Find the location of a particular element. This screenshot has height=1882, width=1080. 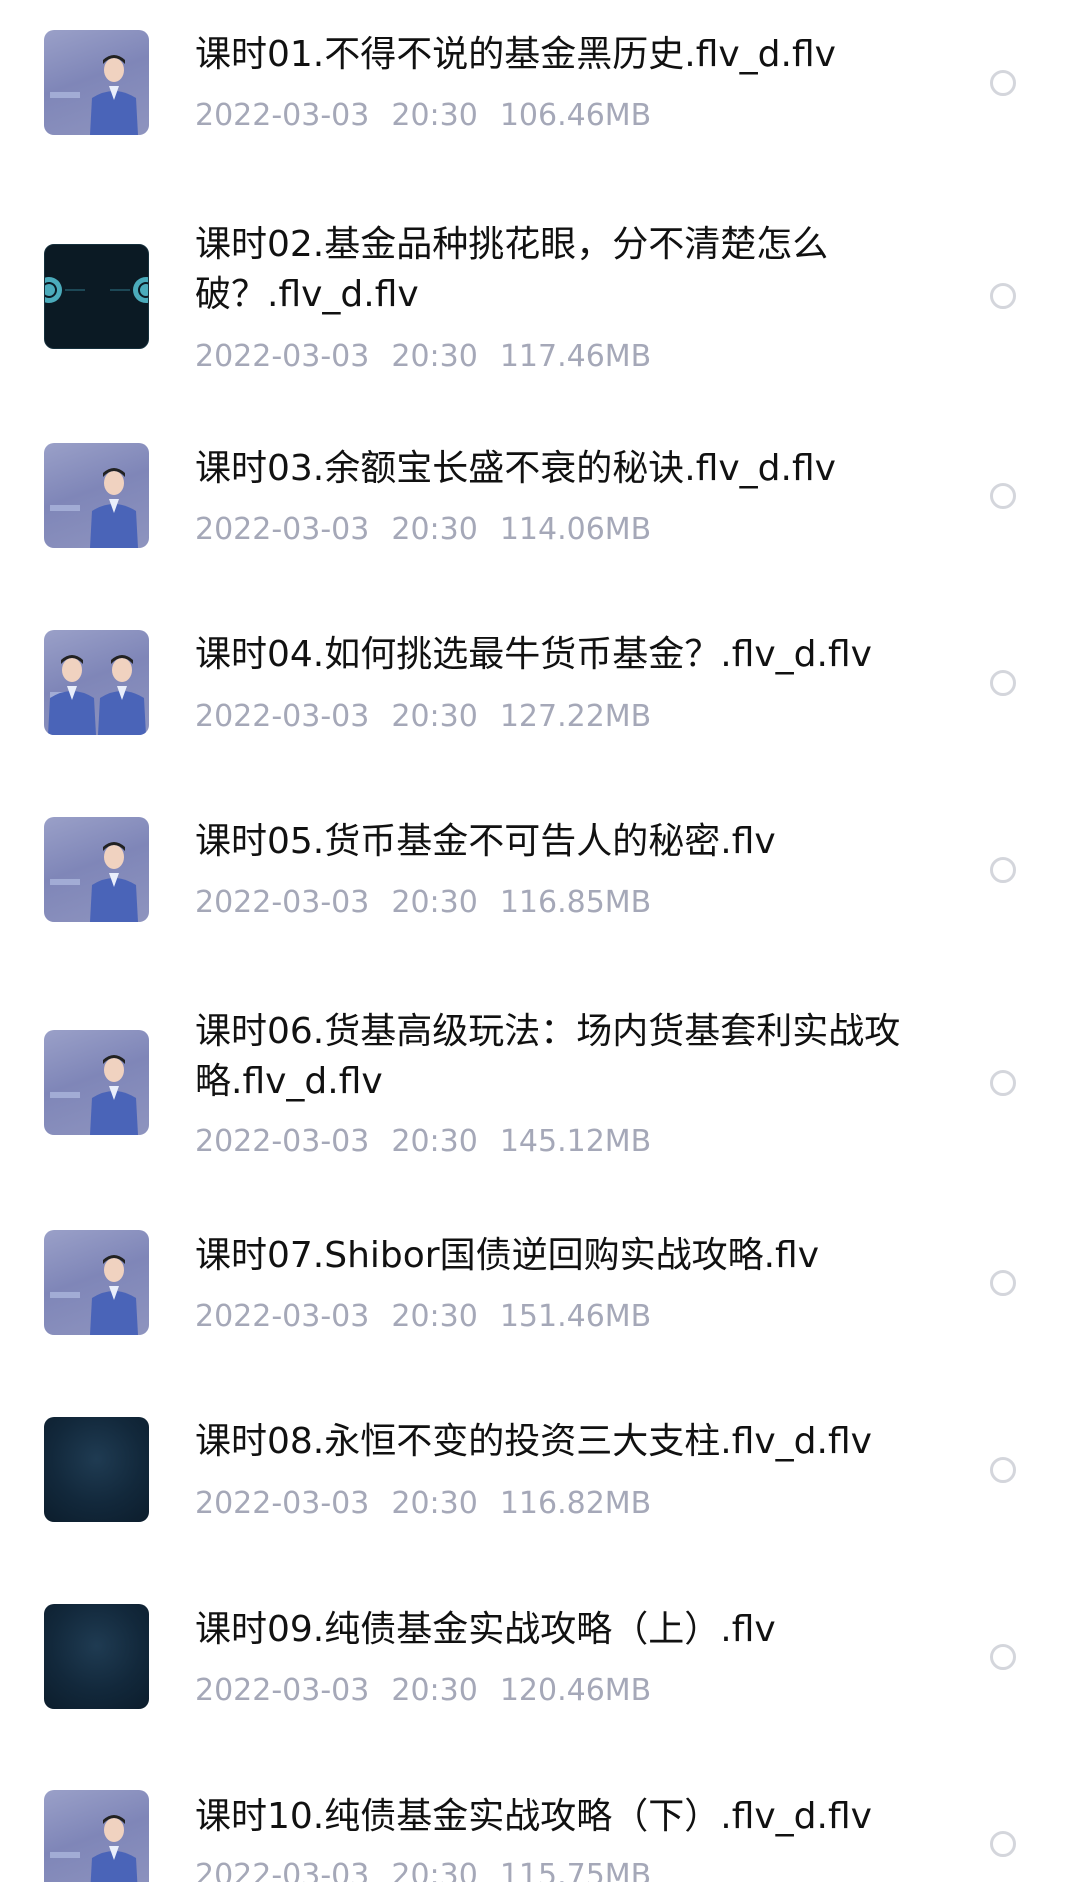

file-meta: 2022-03-03 20:30 115.75MB is located at coordinates (434, 1869).